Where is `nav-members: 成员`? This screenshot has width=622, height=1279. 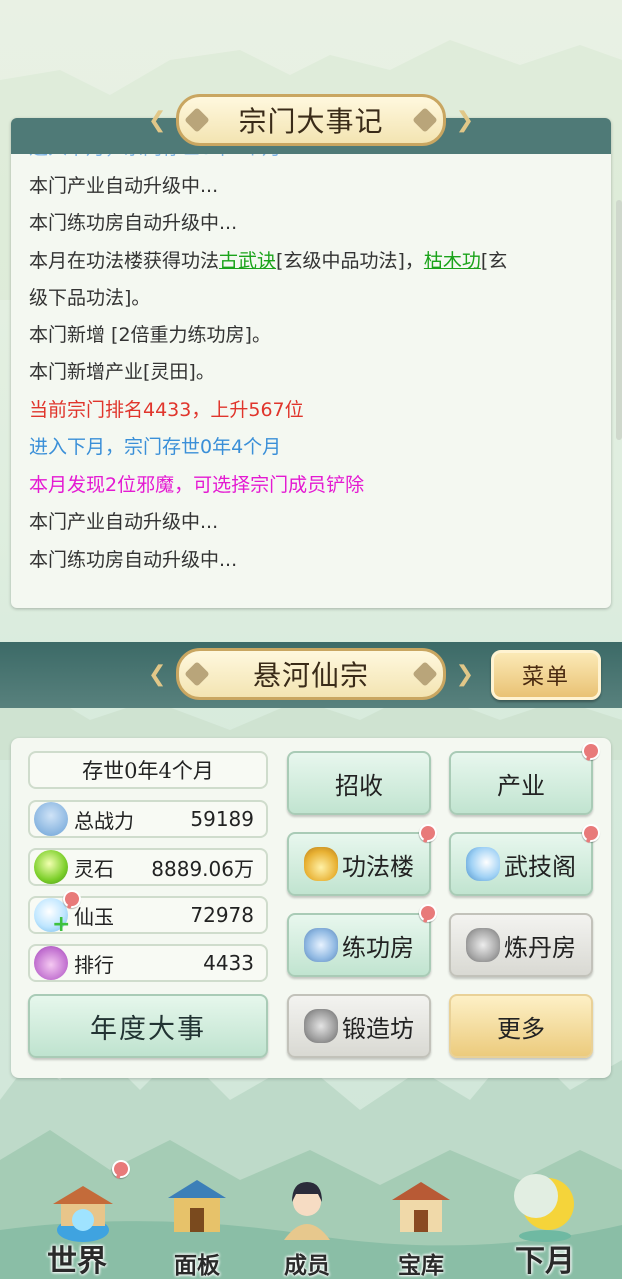
nav-members: 成员 is located at coordinates (307, 1219).